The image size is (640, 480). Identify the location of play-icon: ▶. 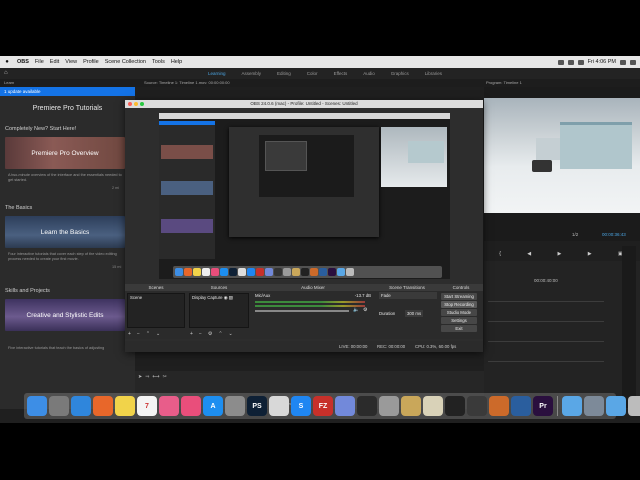
(560, 255).